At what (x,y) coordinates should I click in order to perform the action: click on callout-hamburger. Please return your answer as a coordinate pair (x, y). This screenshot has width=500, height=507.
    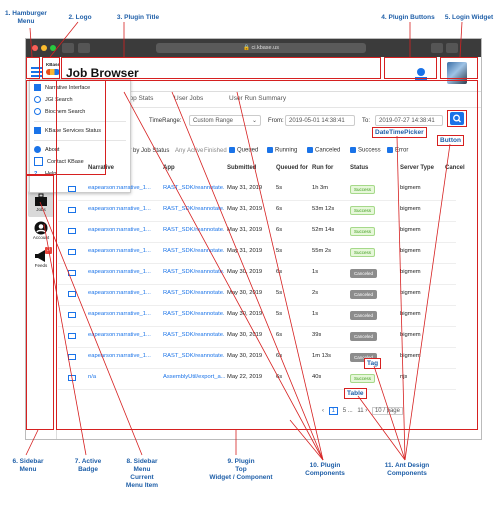
    Looking at the image, I should click on (33, 68).